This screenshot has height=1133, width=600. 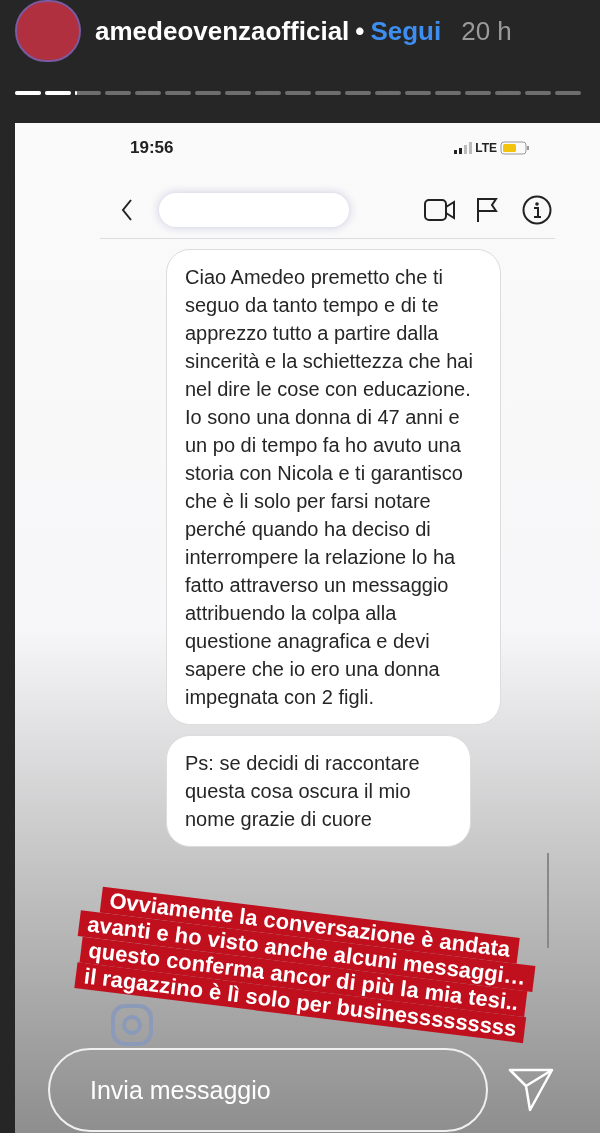 What do you see at coordinates (222, 31) in the screenshot?
I see `username: amedeovenzaofficial` at bounding box center [222, 31].